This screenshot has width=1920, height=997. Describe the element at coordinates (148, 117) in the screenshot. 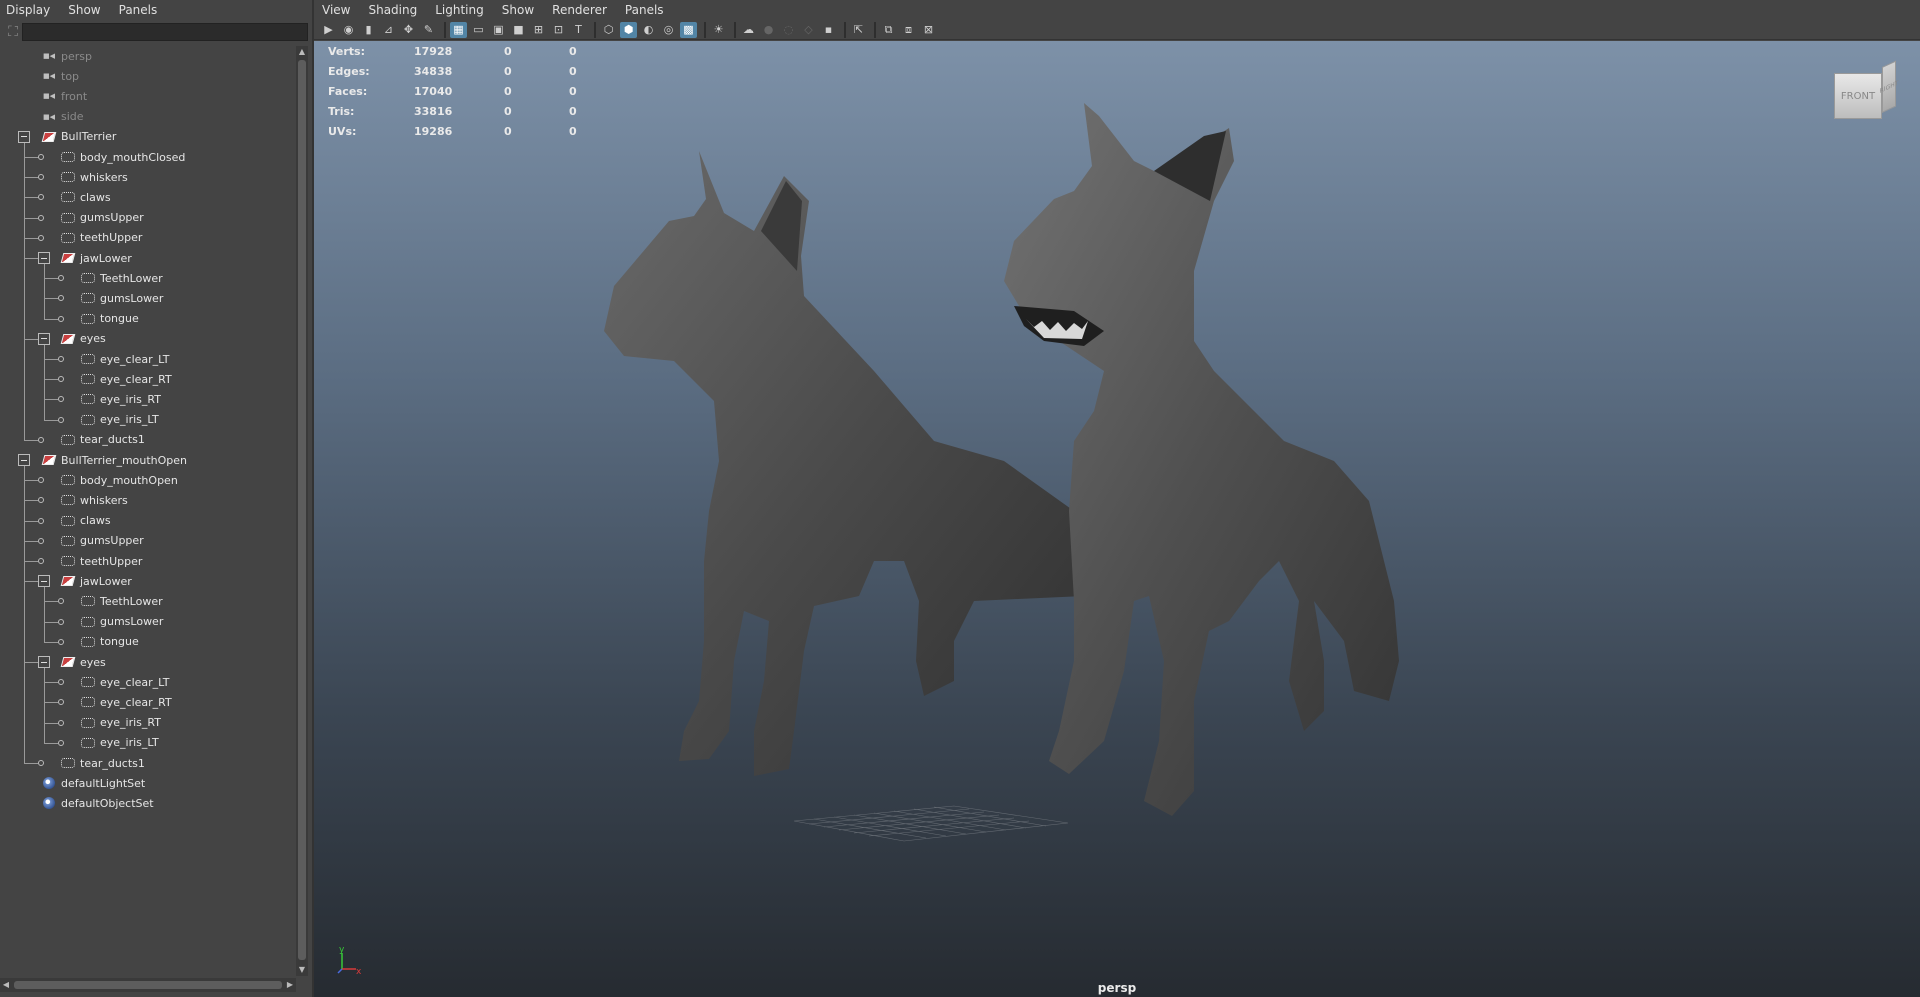

I see `outliner-node-side: ■◀ side` at that location.